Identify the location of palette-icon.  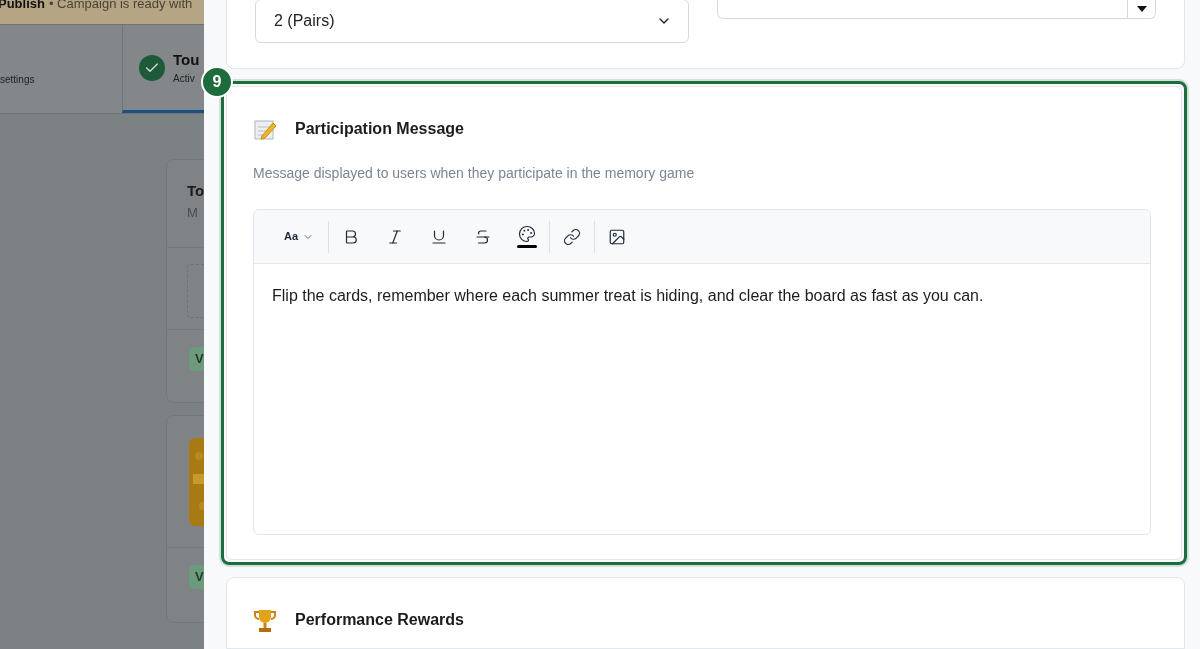
(527, 234).